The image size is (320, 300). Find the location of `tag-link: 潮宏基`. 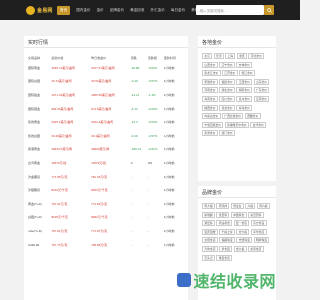

tag-link: 潮宏基 is located at coordinates (208, 223).